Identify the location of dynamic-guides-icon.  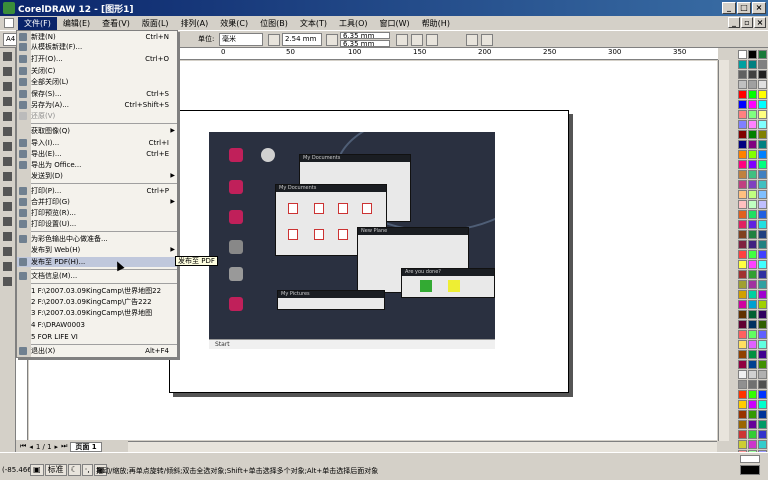
(472, 40).